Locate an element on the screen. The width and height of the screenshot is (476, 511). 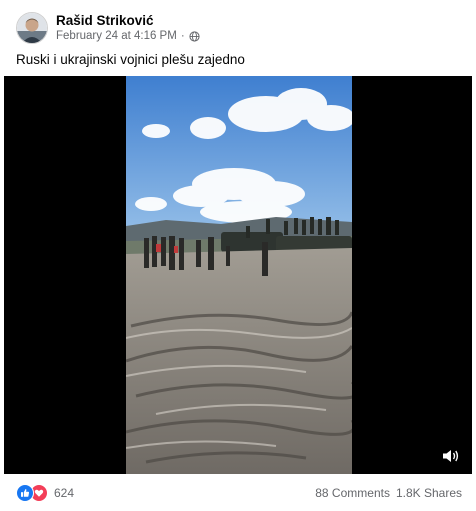
avatar-image is located at coordinates (32, 28).